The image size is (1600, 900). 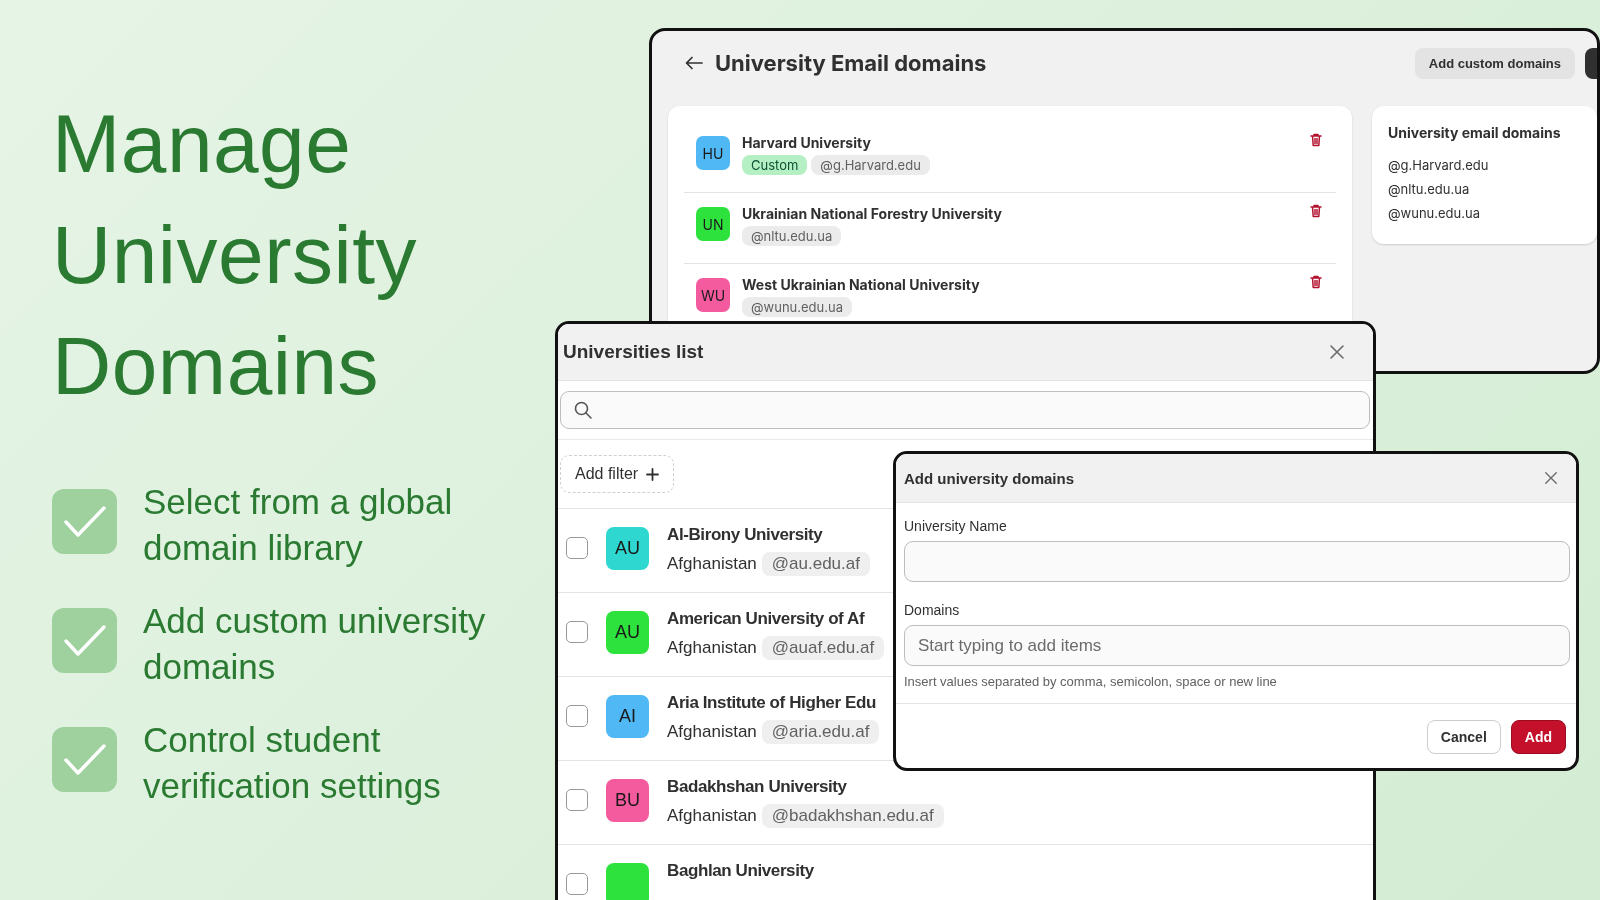 I want to click on university-name: Ukrainian National Forestry University, so click(x=872, y=213).